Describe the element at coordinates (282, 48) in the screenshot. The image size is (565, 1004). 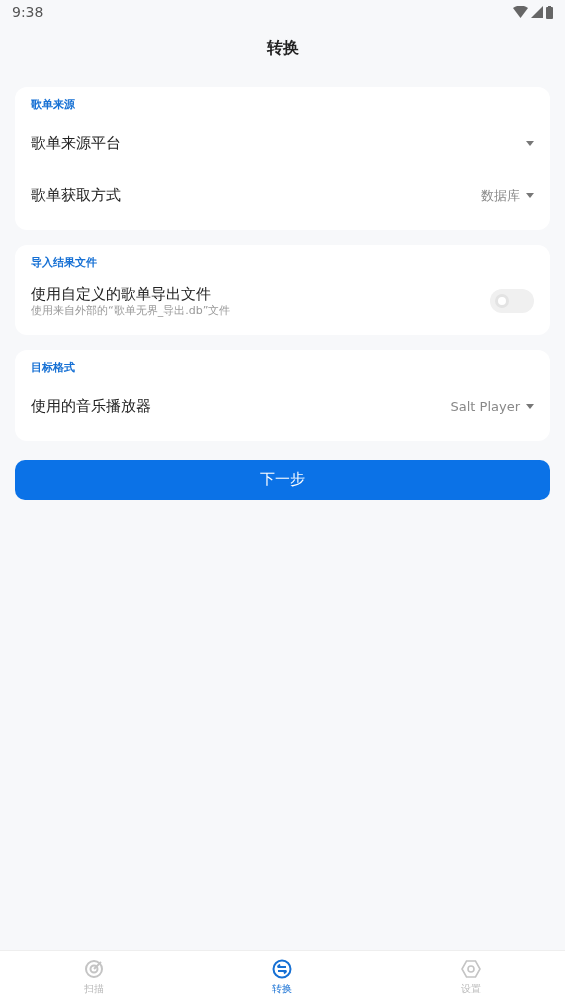
I see `page-title: 转换` at that location.